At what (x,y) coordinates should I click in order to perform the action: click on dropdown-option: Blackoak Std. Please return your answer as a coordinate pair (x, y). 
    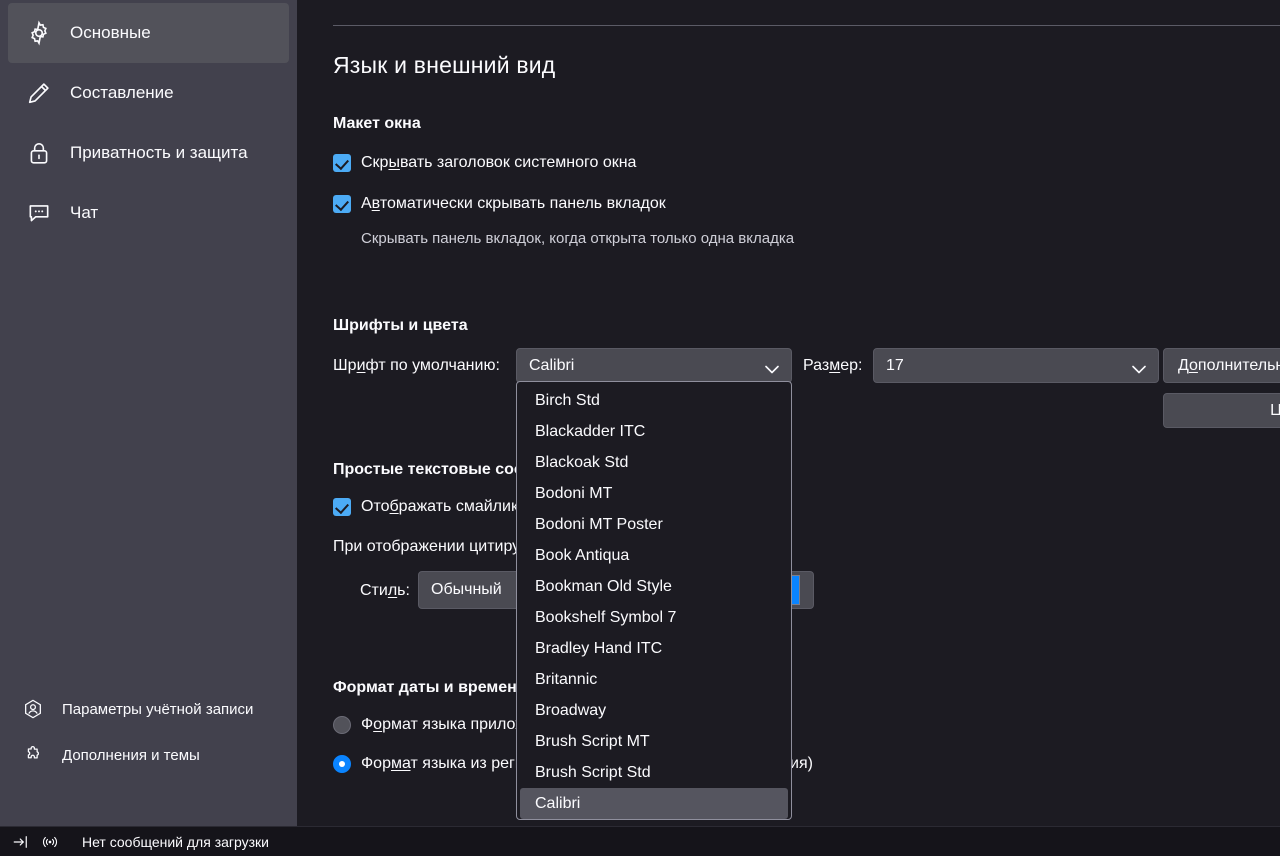
    Looking at the image, I should click on (654, 462).